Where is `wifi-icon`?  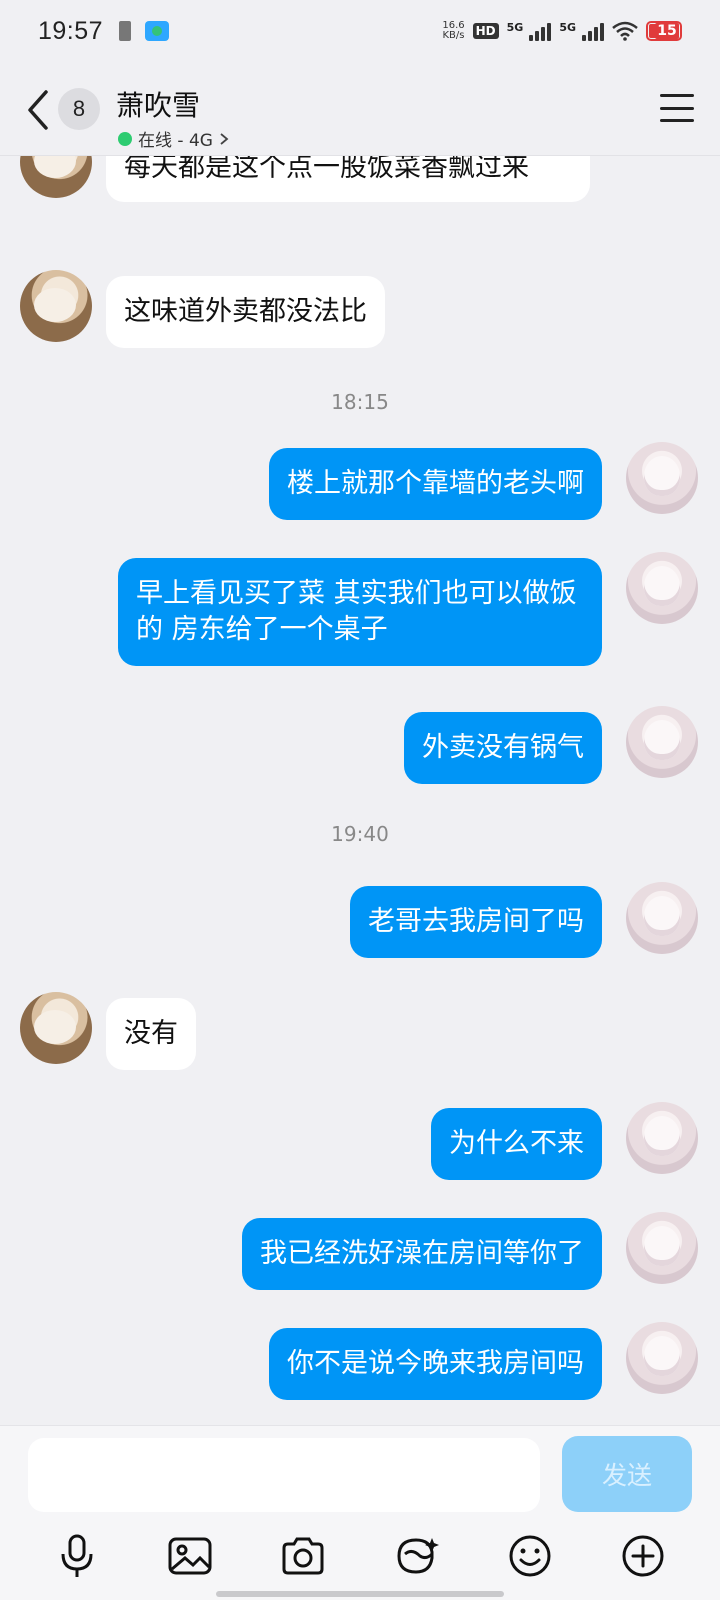 wifi-icon is located at coordinates (625, 31).